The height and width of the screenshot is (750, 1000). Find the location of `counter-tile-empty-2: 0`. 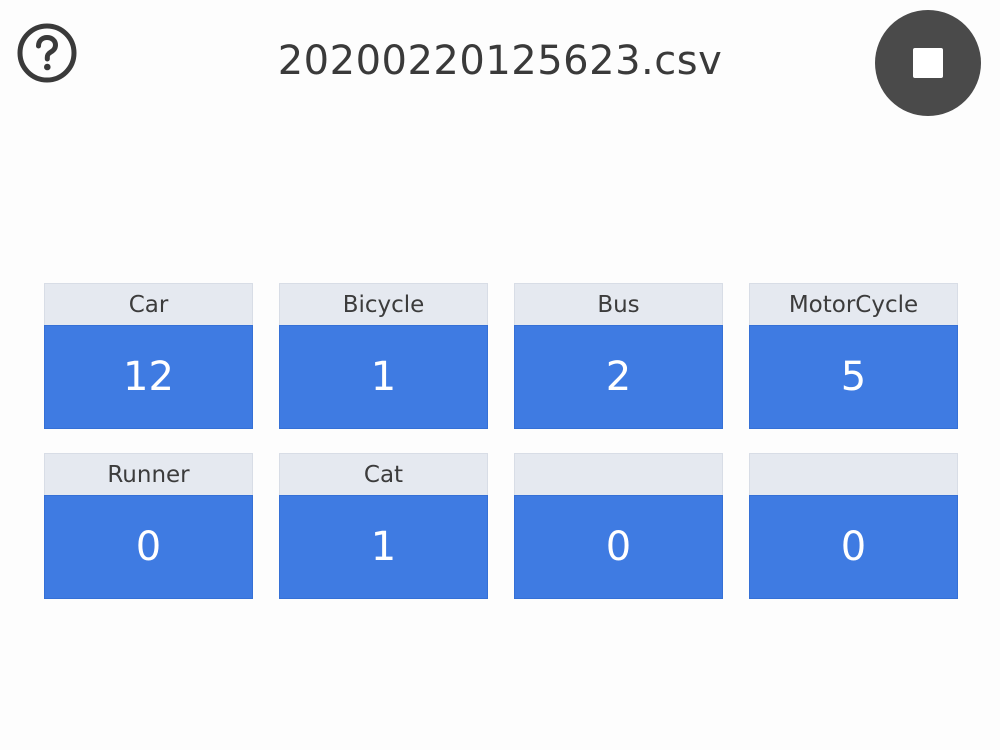

counter-tile-empty-2: 0 is located at coordinates (853, 526).